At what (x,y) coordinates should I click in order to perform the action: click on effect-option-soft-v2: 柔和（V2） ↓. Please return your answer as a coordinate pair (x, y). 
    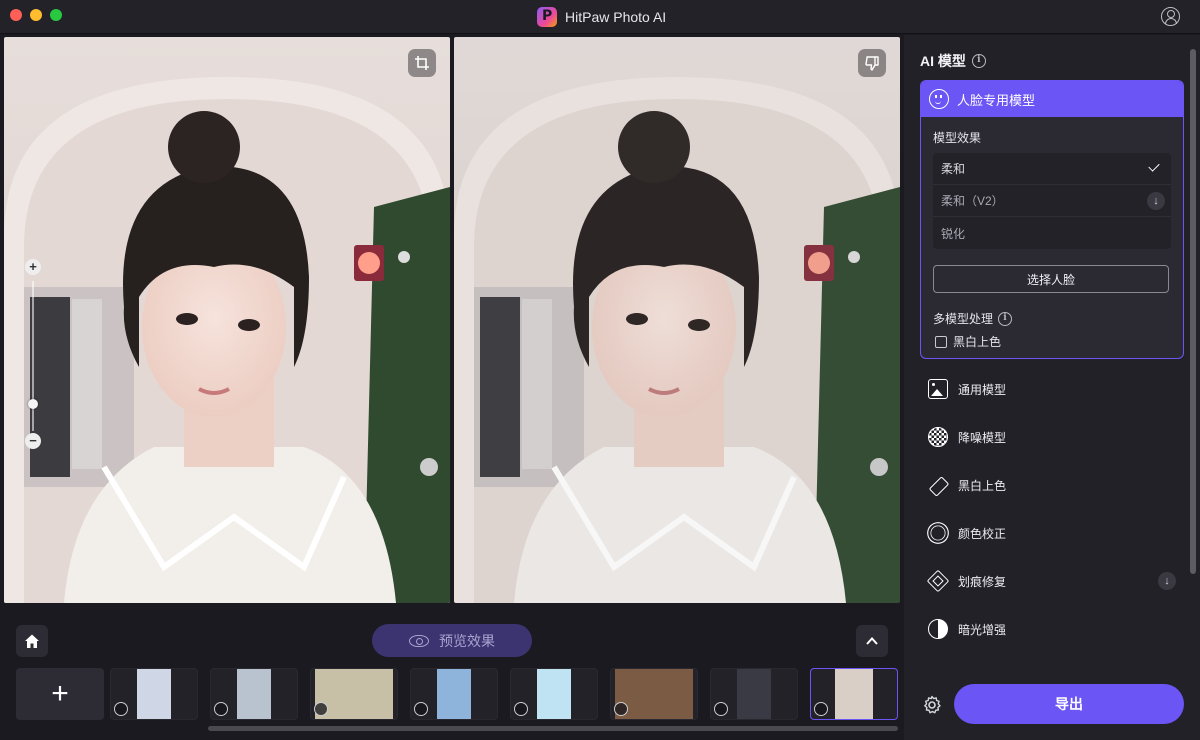
    Looking at the image, I should click on (1052, 201).